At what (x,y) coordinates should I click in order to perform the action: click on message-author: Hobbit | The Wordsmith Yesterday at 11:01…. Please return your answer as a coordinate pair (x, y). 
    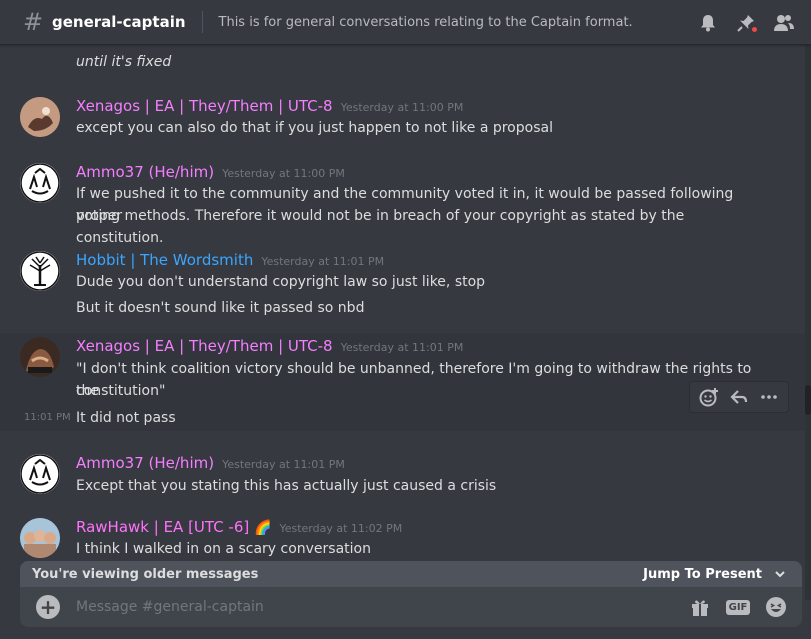
    Looking at the image, I should click on (230, 261).